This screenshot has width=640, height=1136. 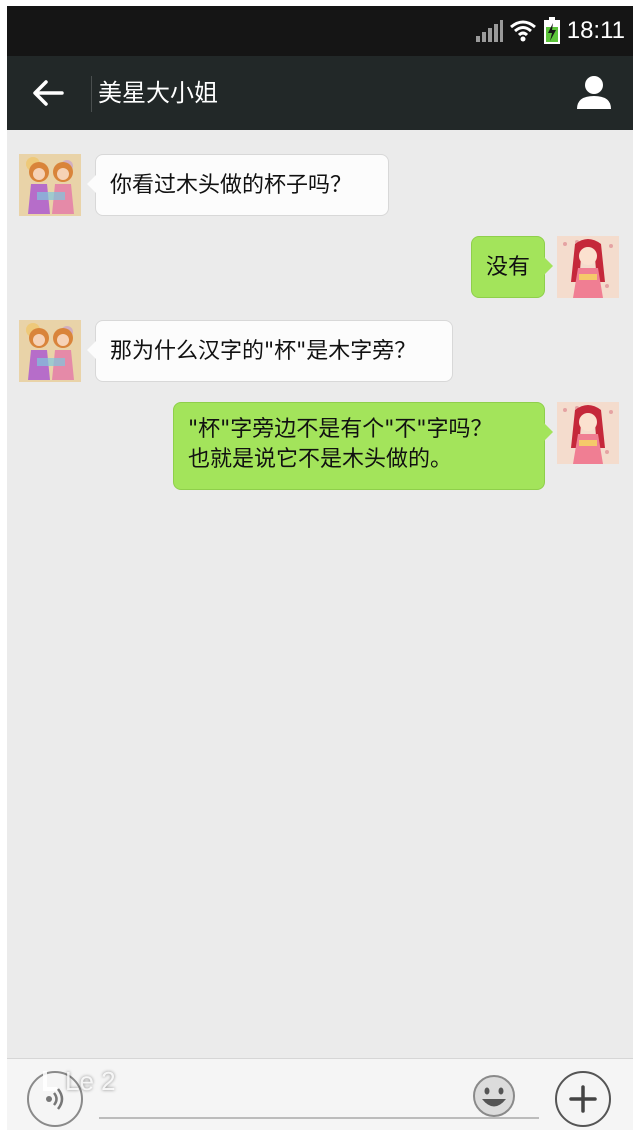 I want to click on status-bar: 18:11, so click(x=320, y=31).